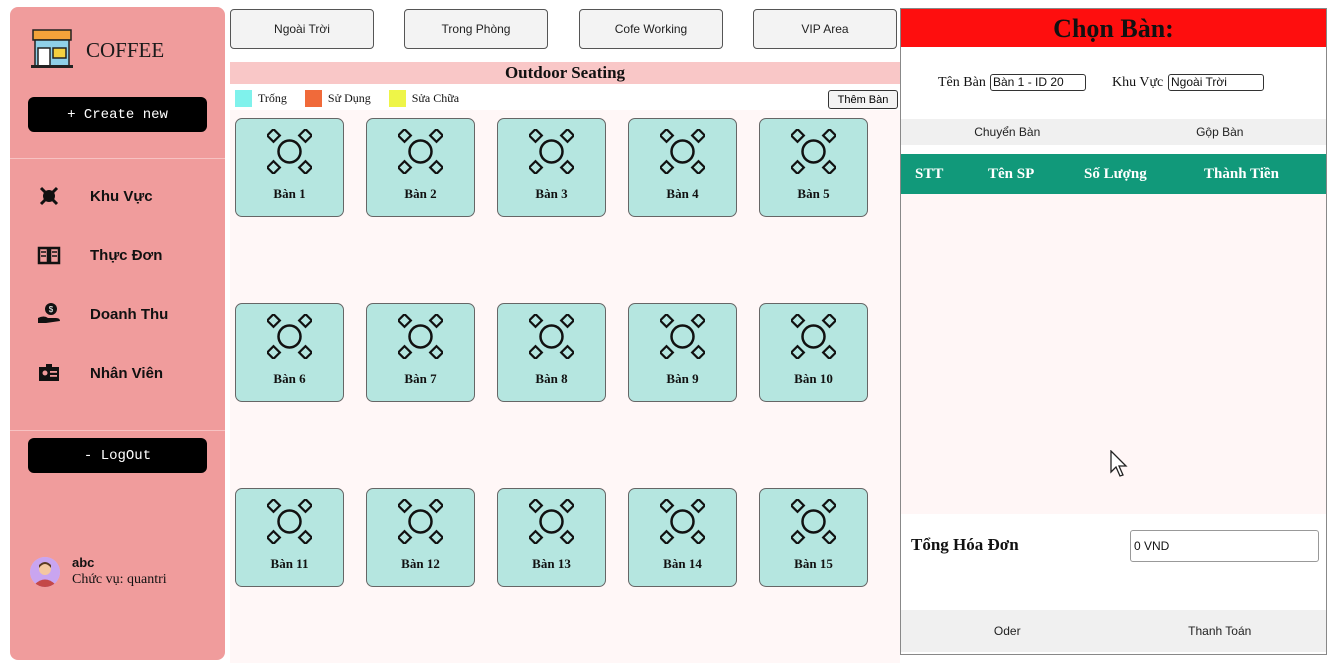 This screenshot has height=663, width=1336. What do you see at coordinates (682, 193) in the screenshot?
I see `table-label: Bàn 4` at bounding box center [682, 193].